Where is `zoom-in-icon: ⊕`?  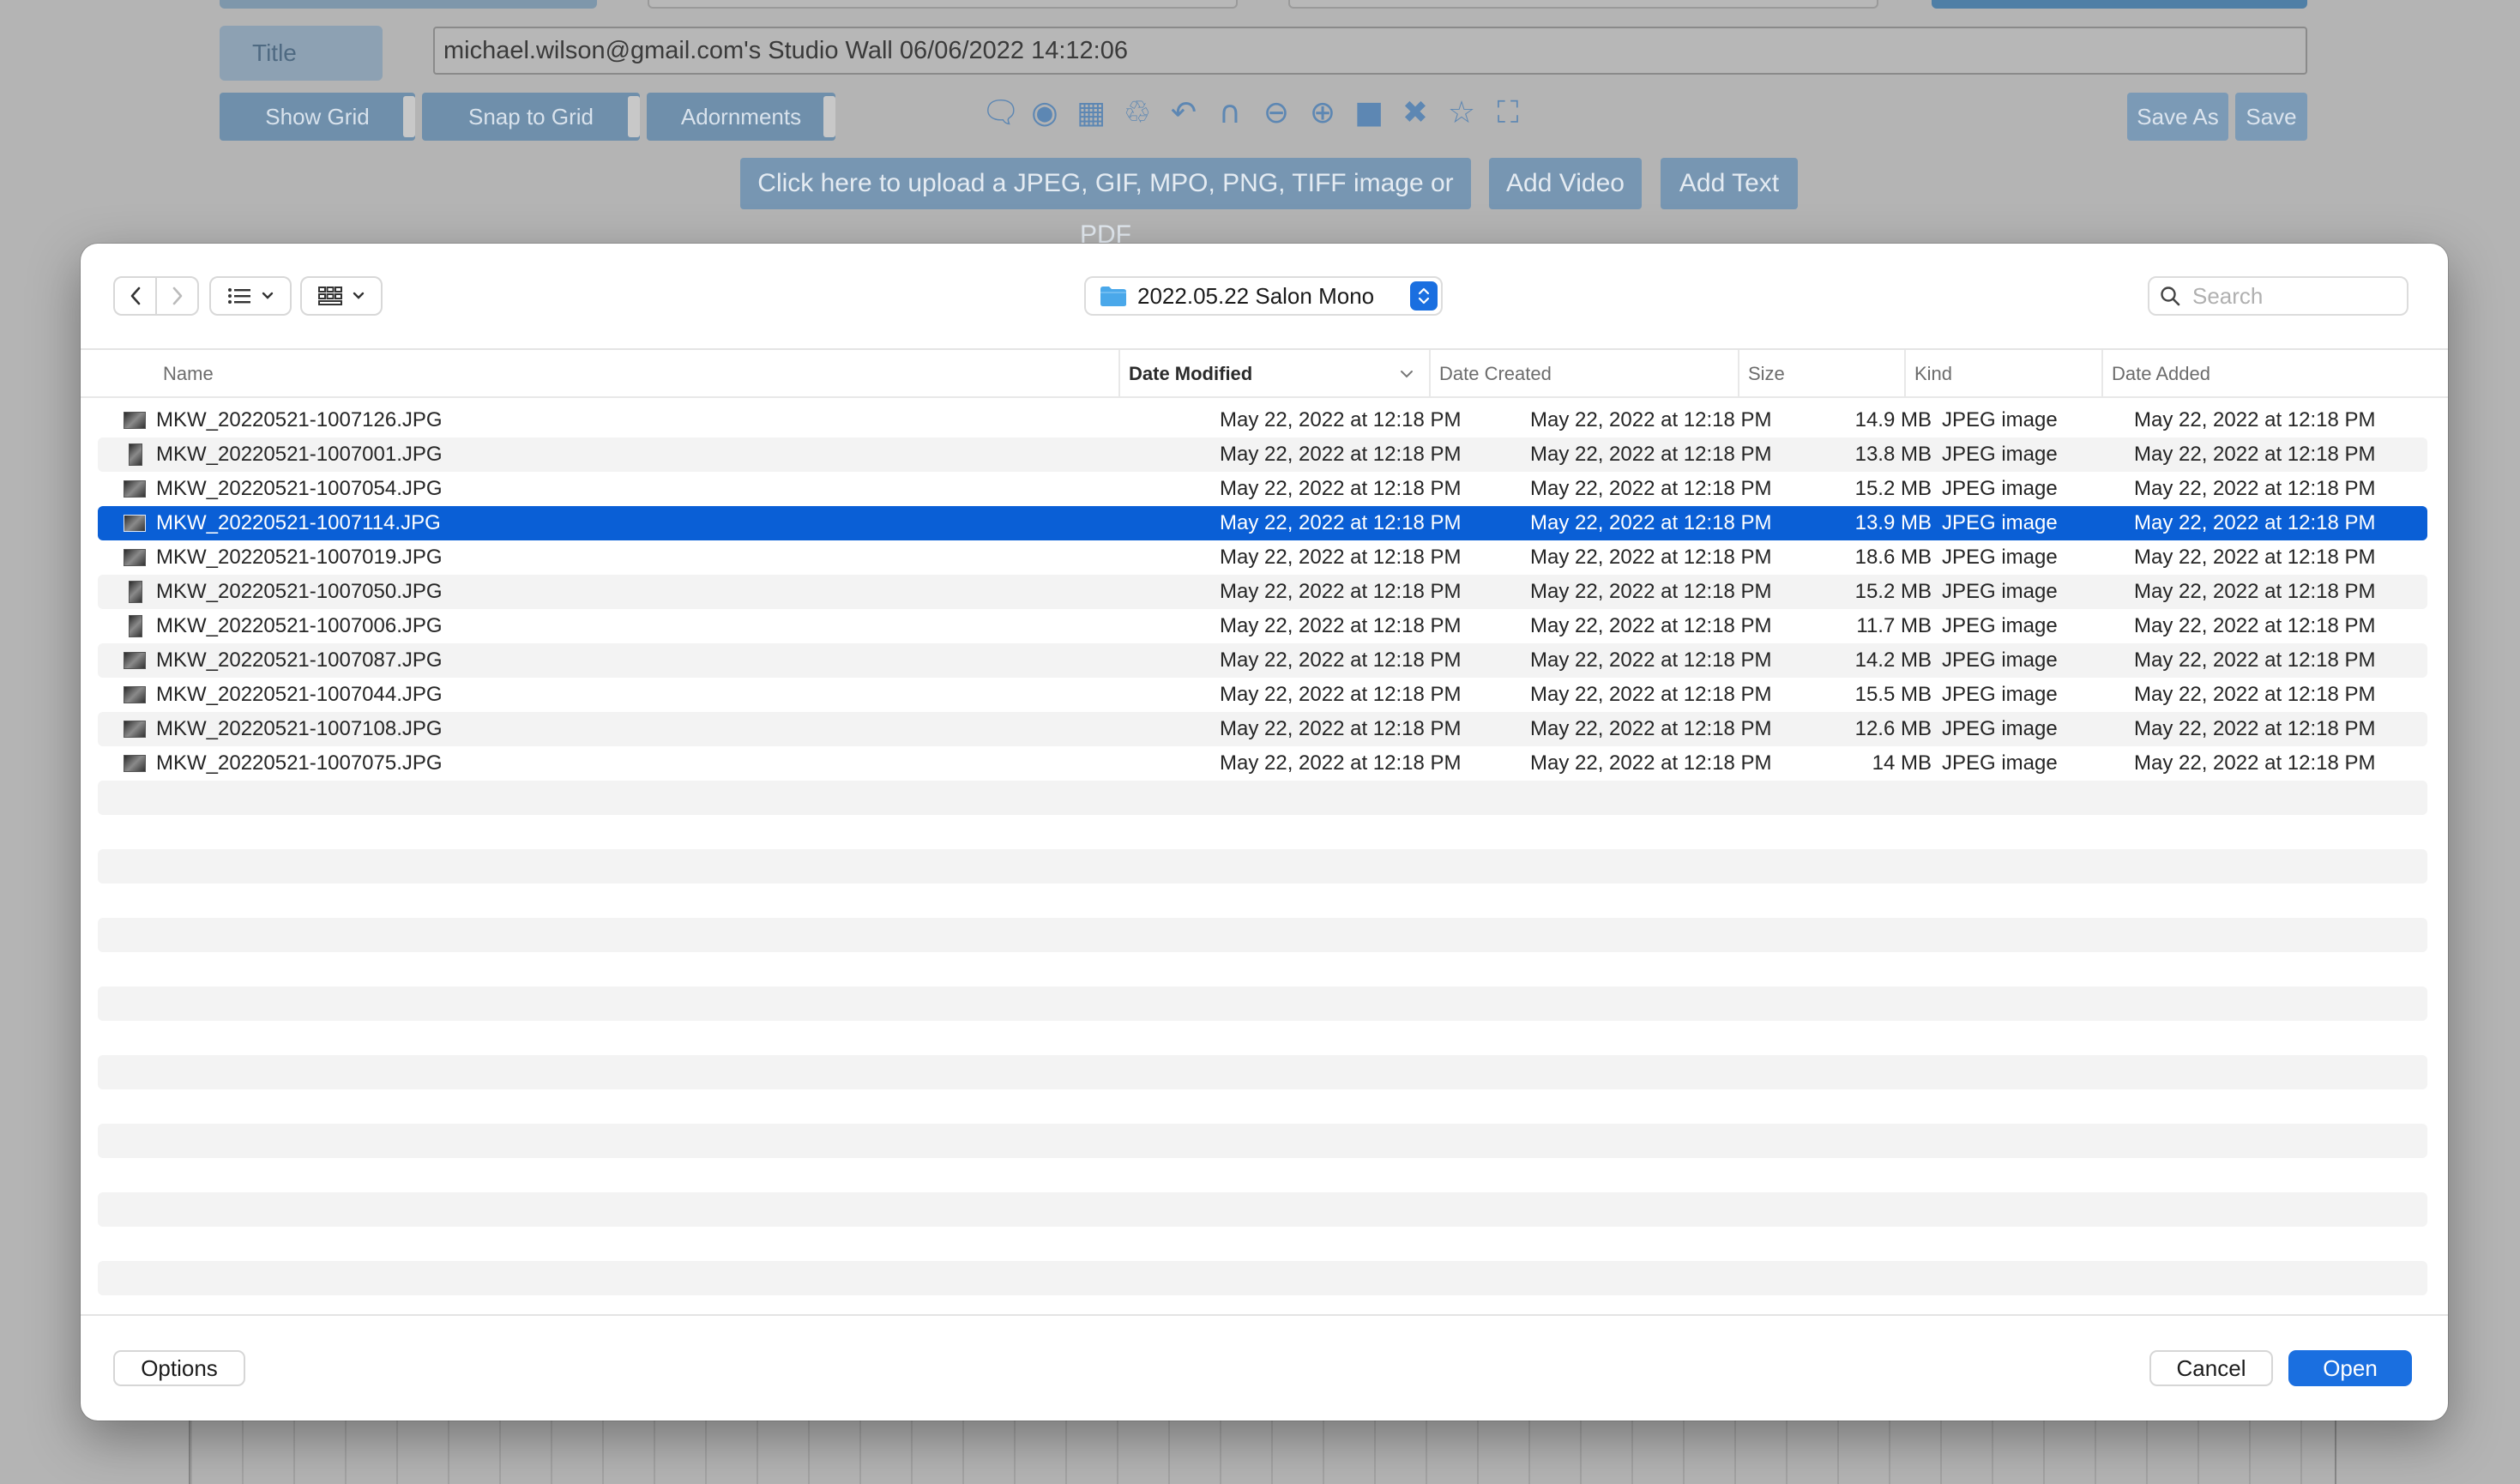
zoom-in-icon: ⊕ is located at coordinates (1322, 113).